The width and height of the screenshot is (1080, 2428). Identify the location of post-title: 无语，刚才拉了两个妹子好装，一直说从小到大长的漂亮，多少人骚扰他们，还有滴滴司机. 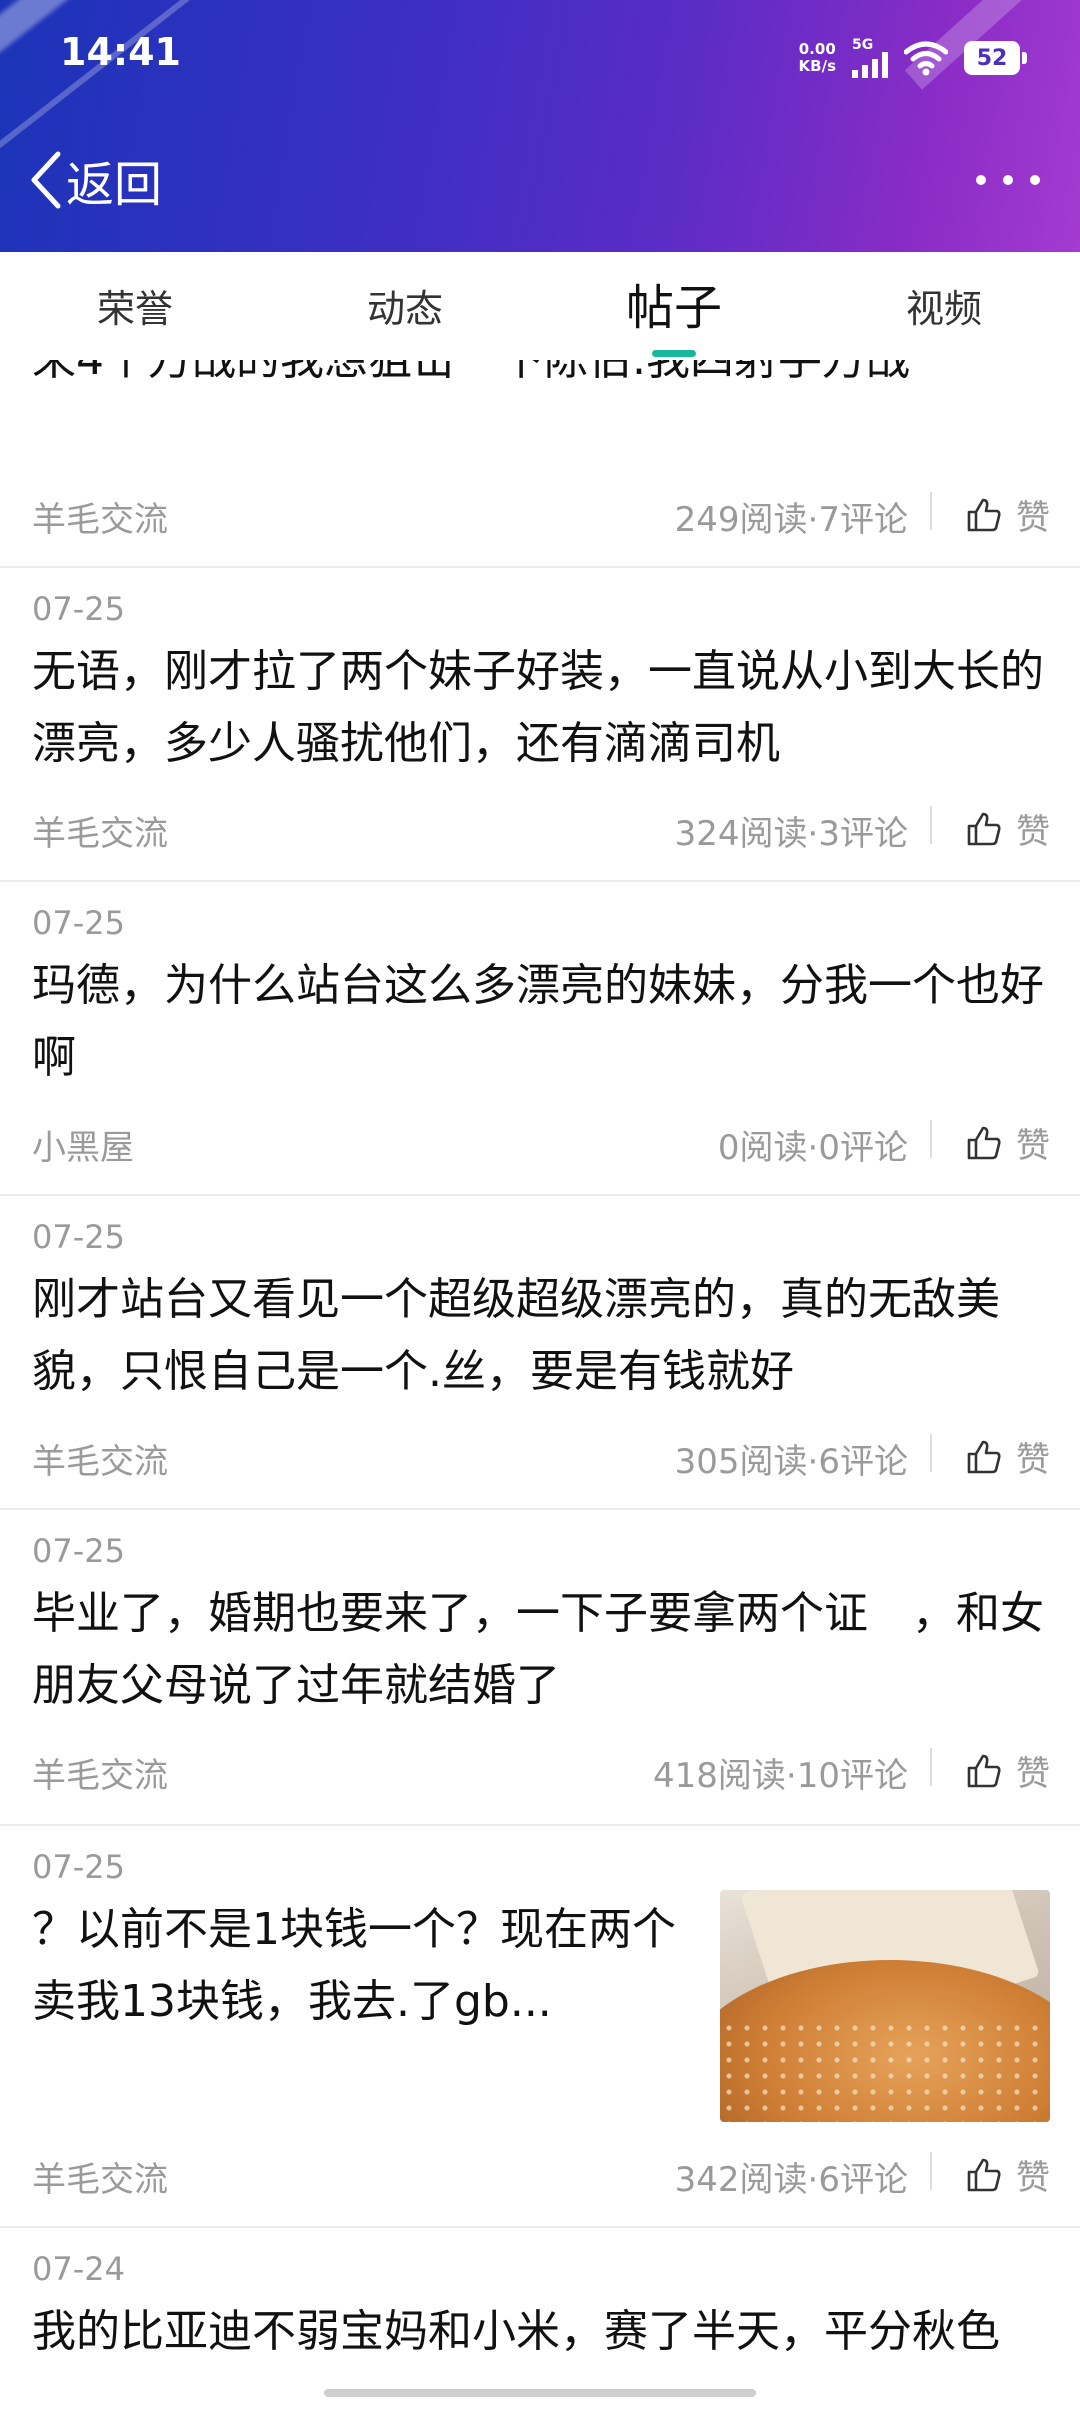
(538, 707).